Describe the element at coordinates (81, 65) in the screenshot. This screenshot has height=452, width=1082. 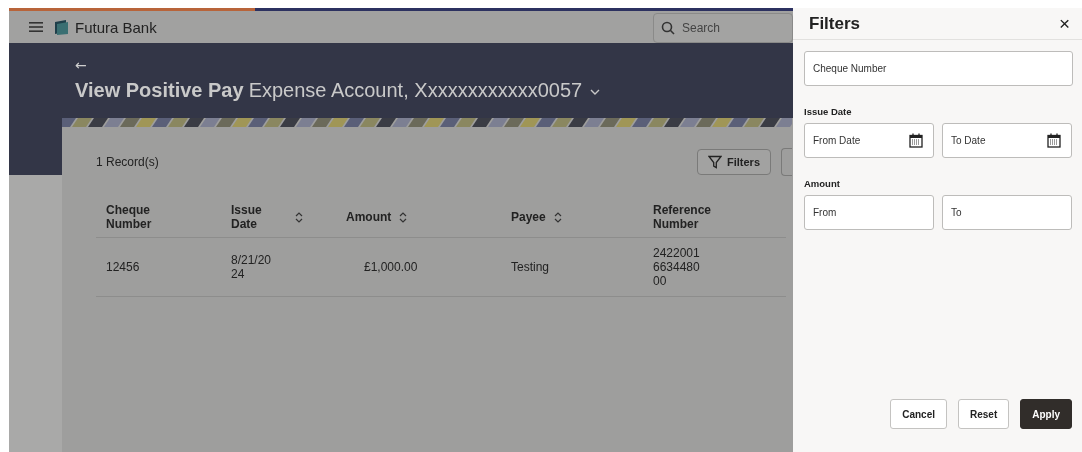
I see `back-arrow: ←` at that location.